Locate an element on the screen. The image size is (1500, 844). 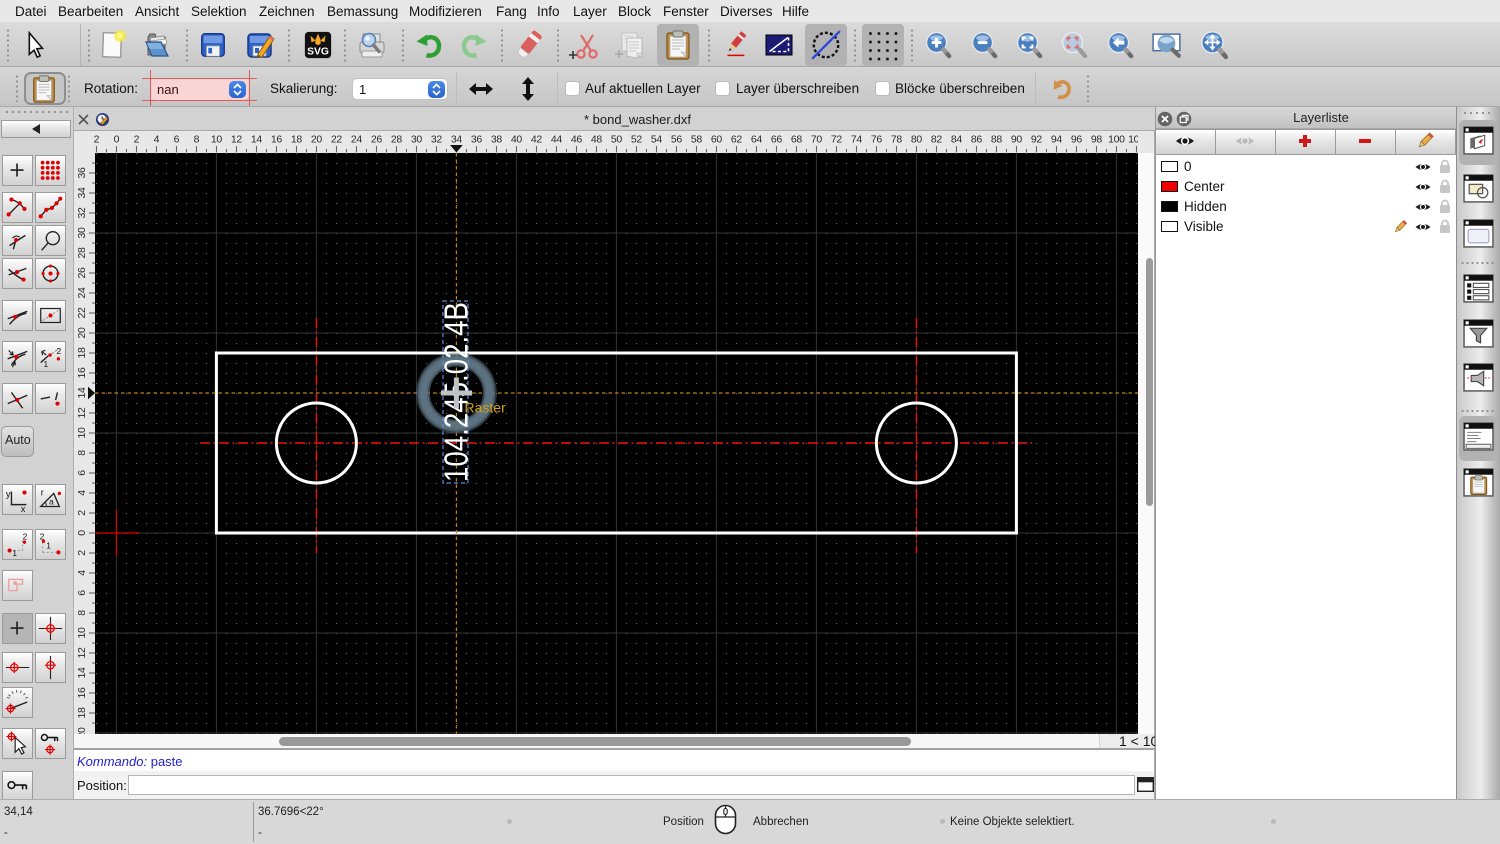
svg-text: 82 is located at coordinates (937, 140).